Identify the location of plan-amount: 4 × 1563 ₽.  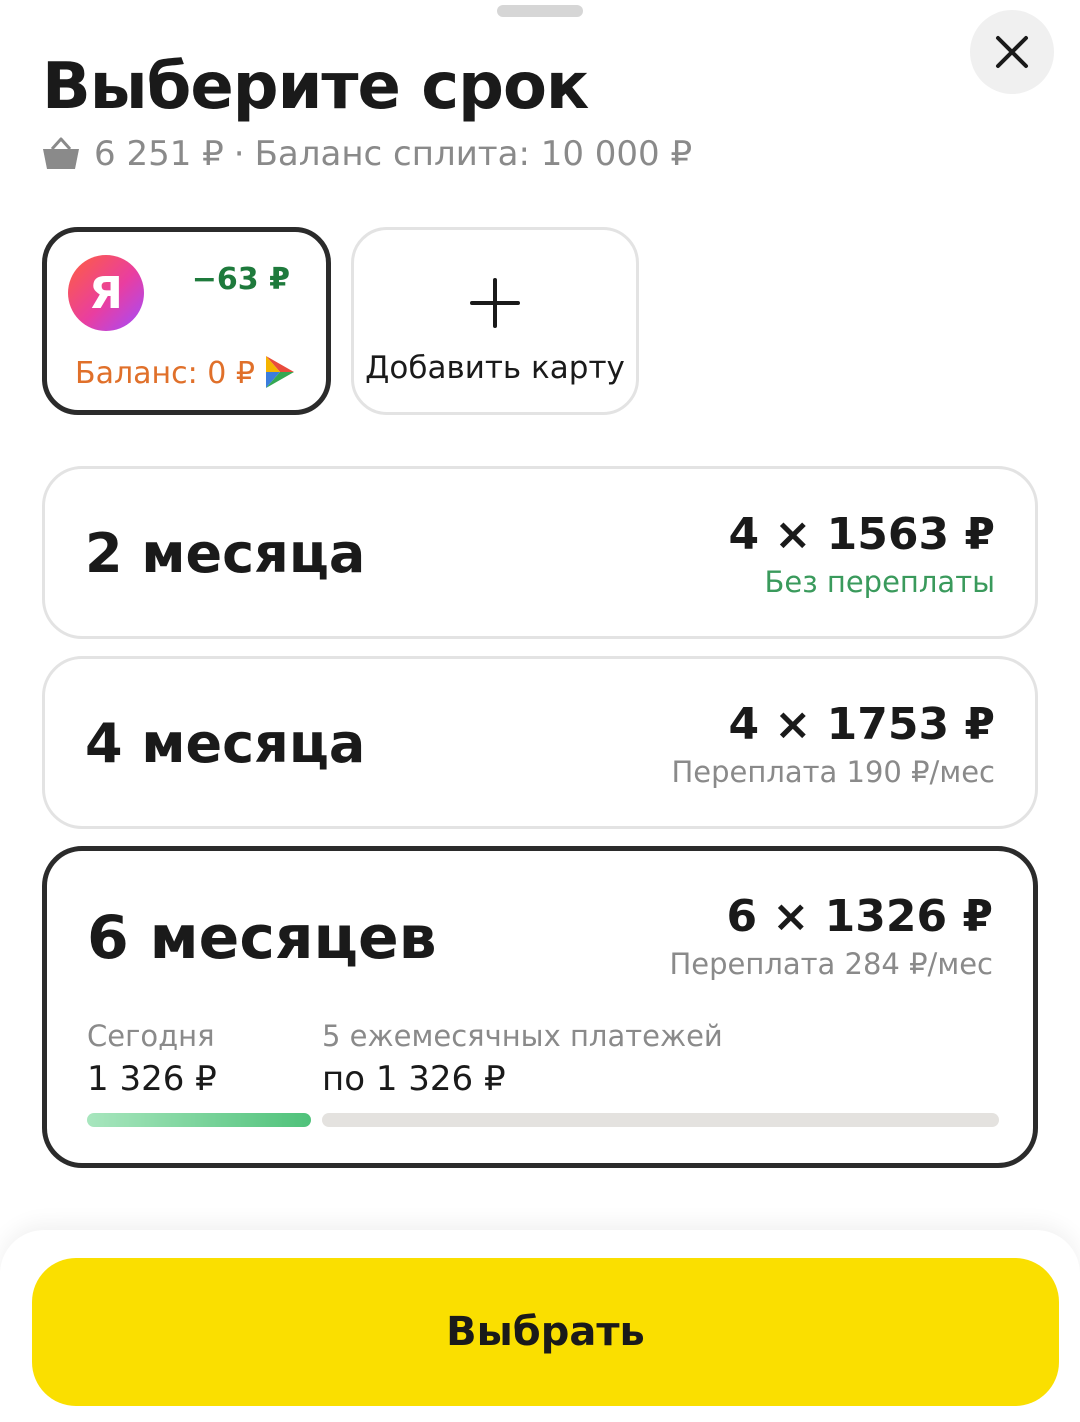
(861, 534).